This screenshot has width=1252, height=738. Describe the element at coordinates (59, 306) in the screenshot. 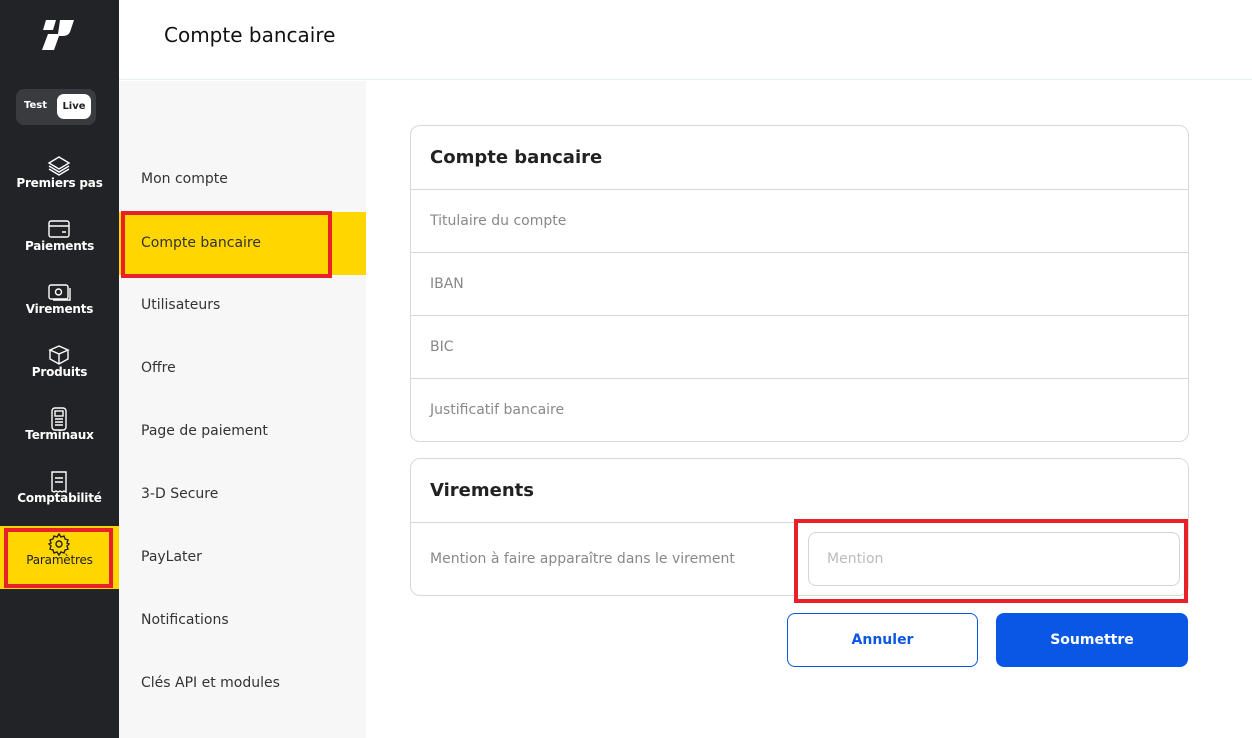

I see `sidebar-item-virements: Virements` at that location.